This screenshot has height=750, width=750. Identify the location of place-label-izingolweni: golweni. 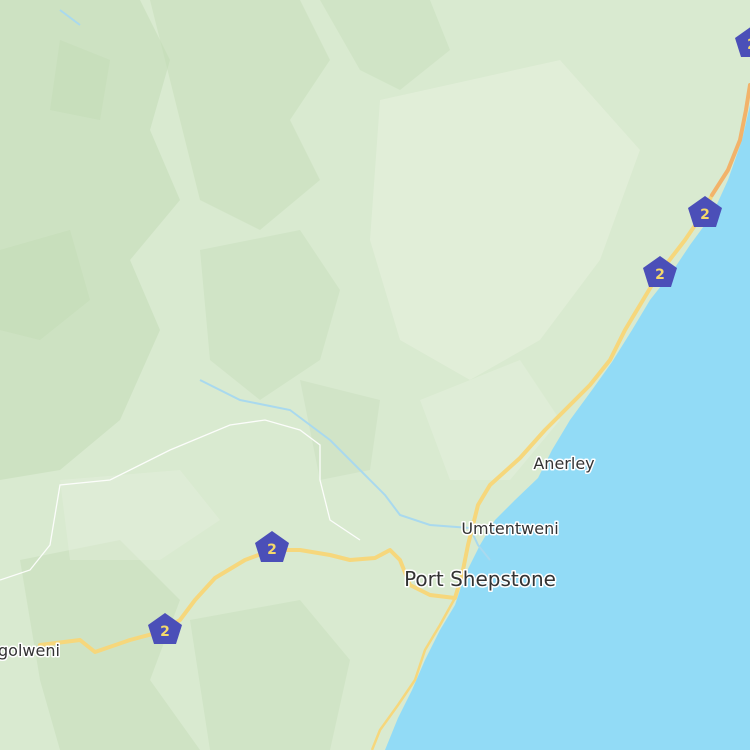
(30, 651).